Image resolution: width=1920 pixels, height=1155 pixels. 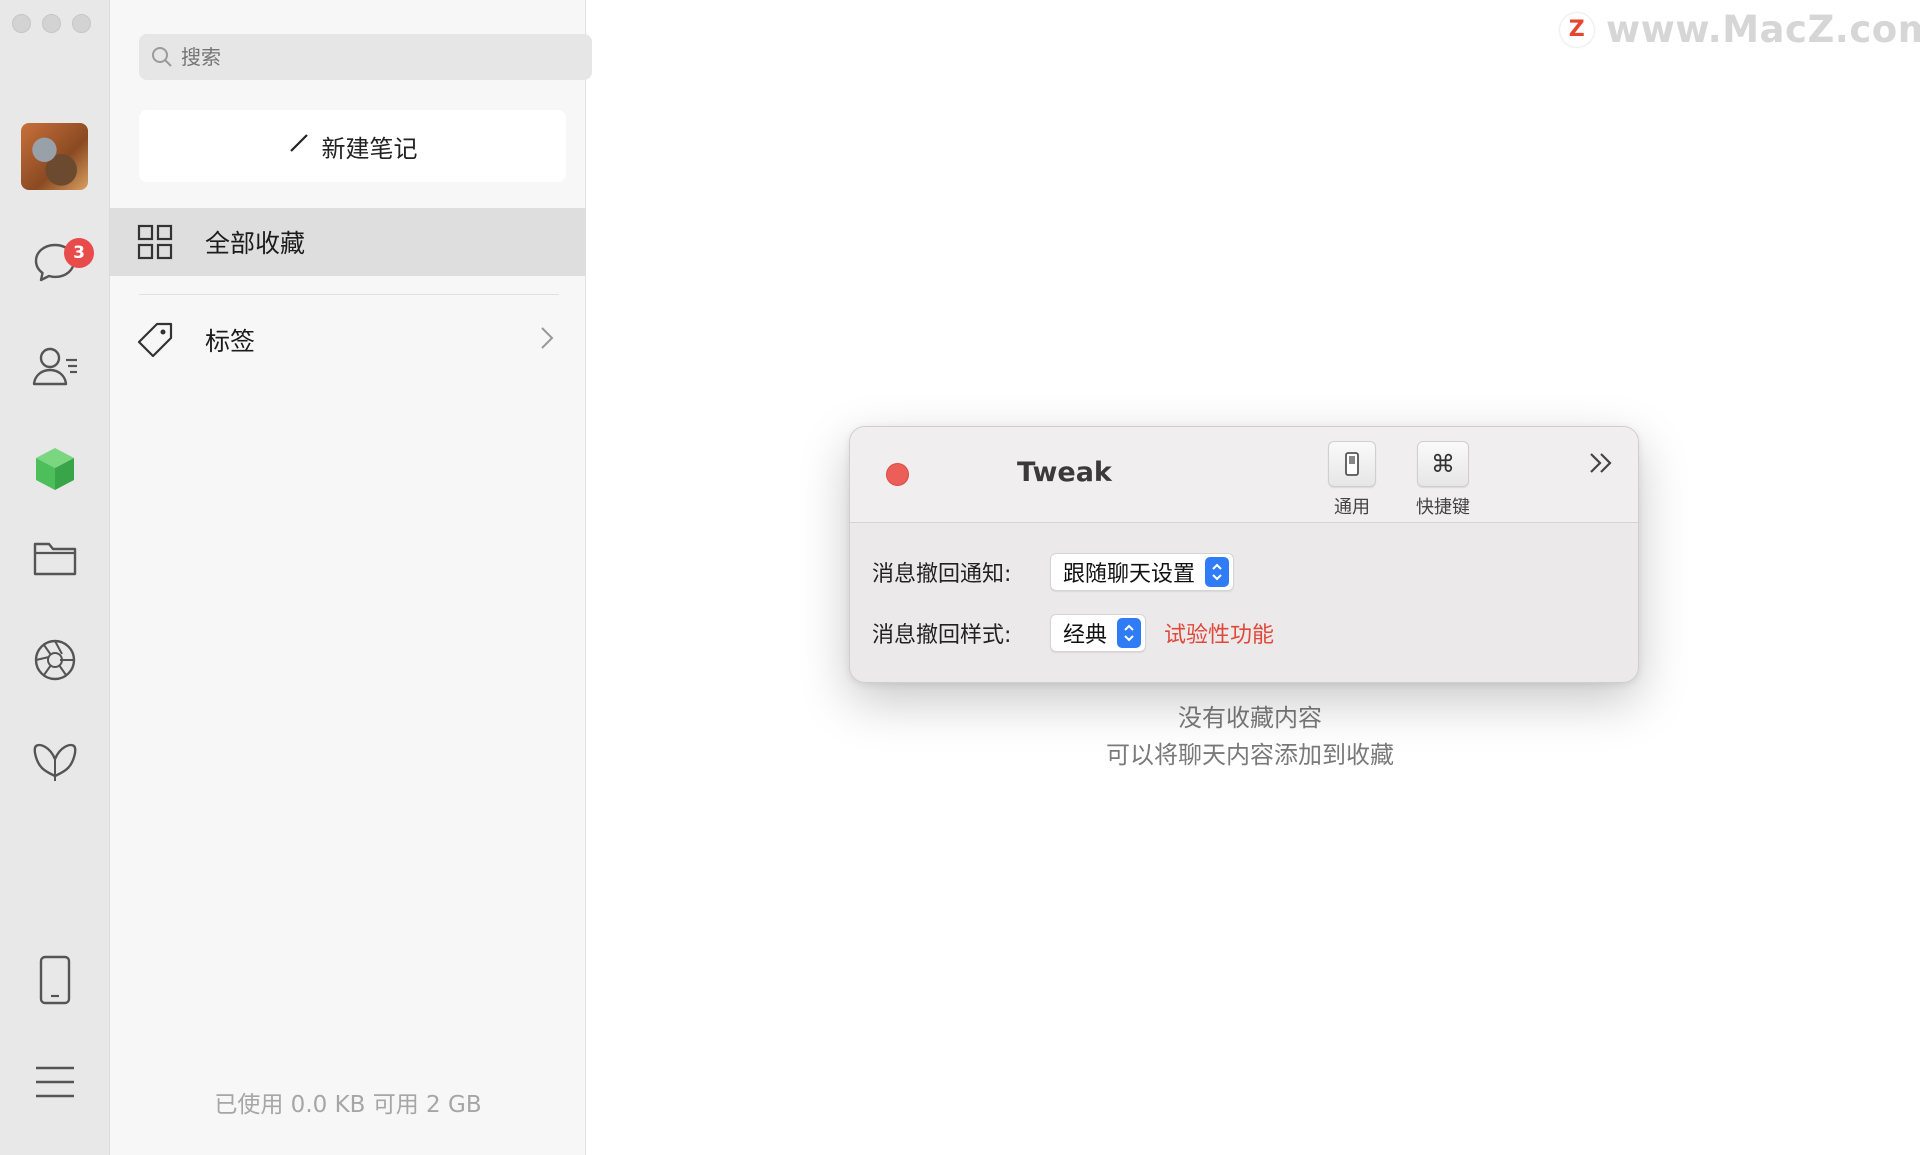 What do you see at coordinates (1443, 507) in the screenshot?
I see `tab-shortcuts-label: 快捷键` at bounding box center [1443, 507].